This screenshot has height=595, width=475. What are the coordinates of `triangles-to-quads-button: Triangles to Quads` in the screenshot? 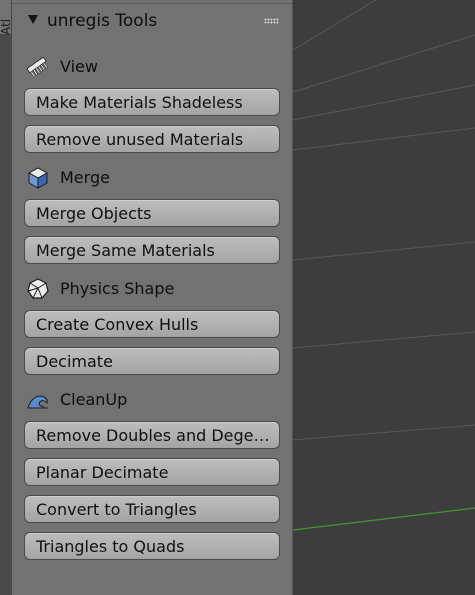 It's located at (152, 546).